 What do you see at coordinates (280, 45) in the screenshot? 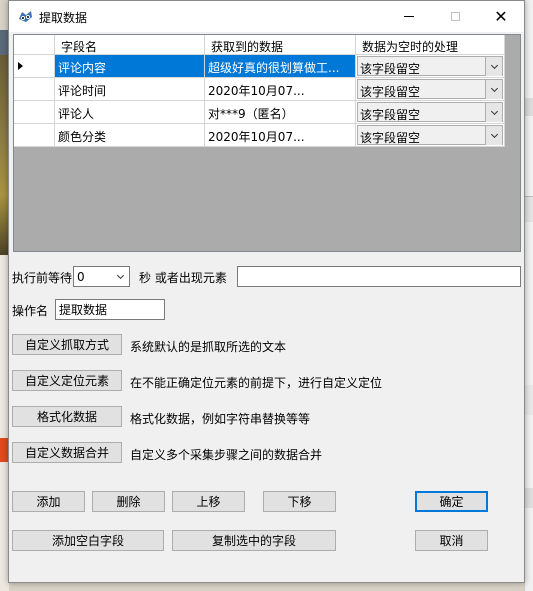
I see `column-header-data: 获取到的数据` at bounding box center [280, 45].